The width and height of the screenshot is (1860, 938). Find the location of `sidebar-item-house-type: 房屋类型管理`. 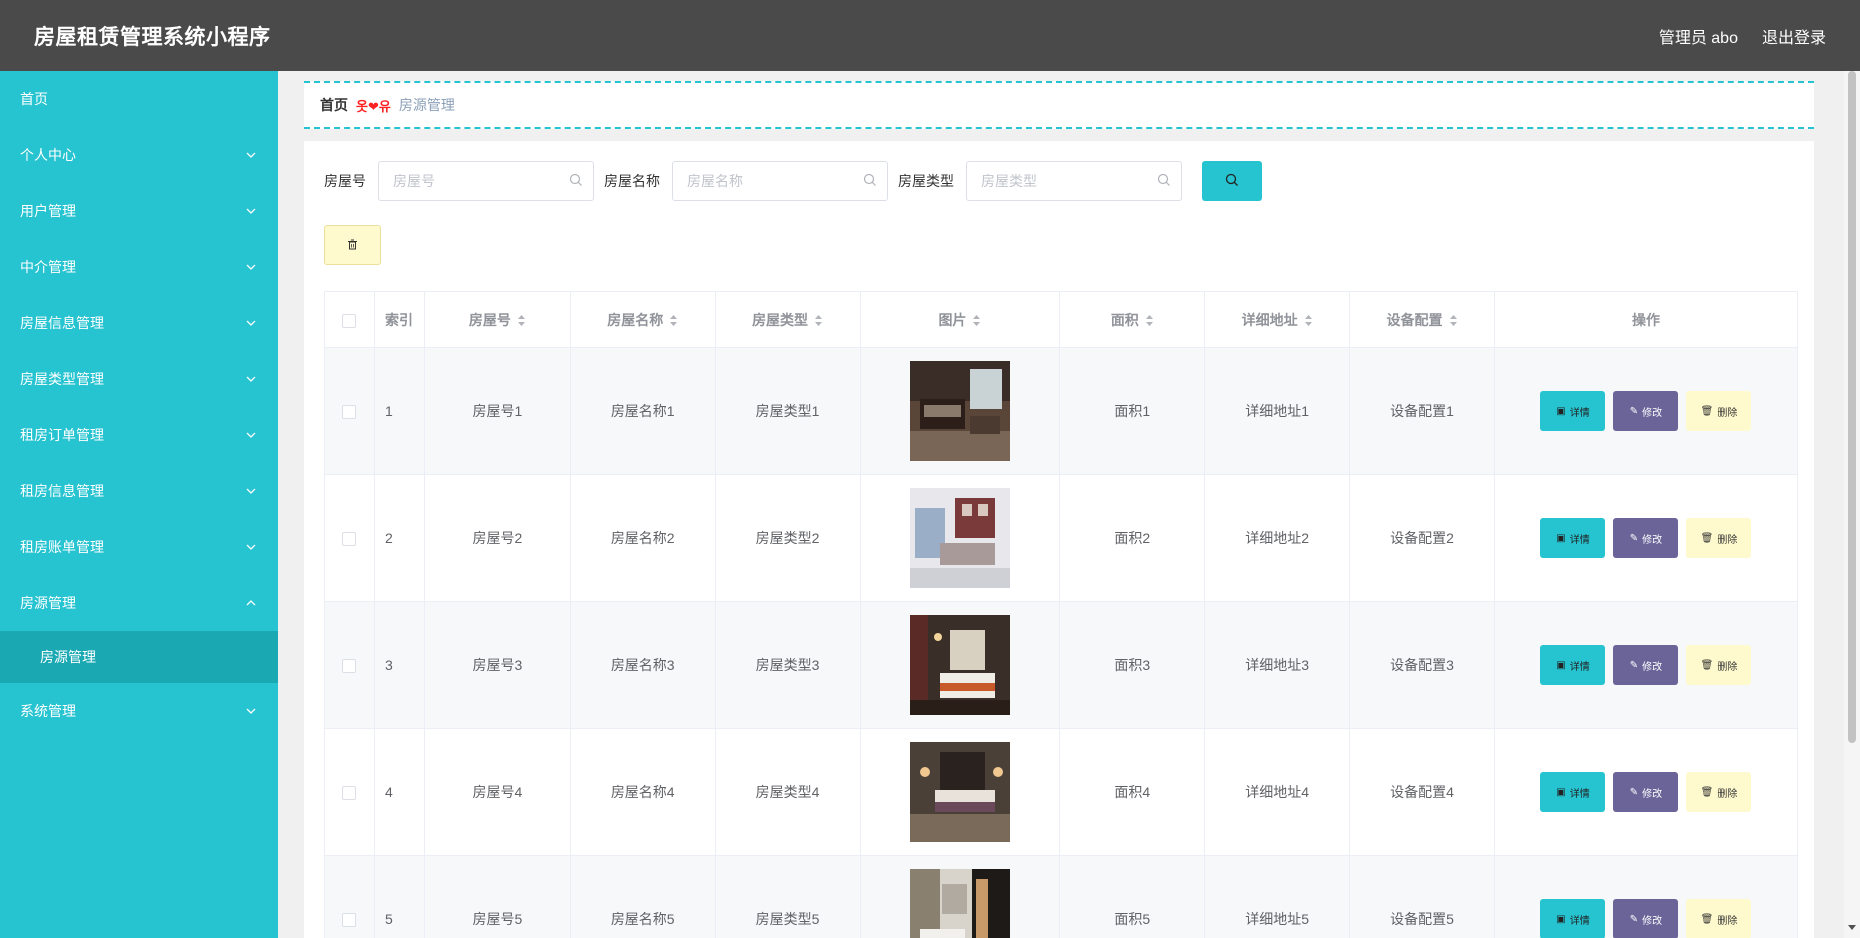

sidebar-item-house-type: 房屋类型管理 is located at coordinates (139, 379).